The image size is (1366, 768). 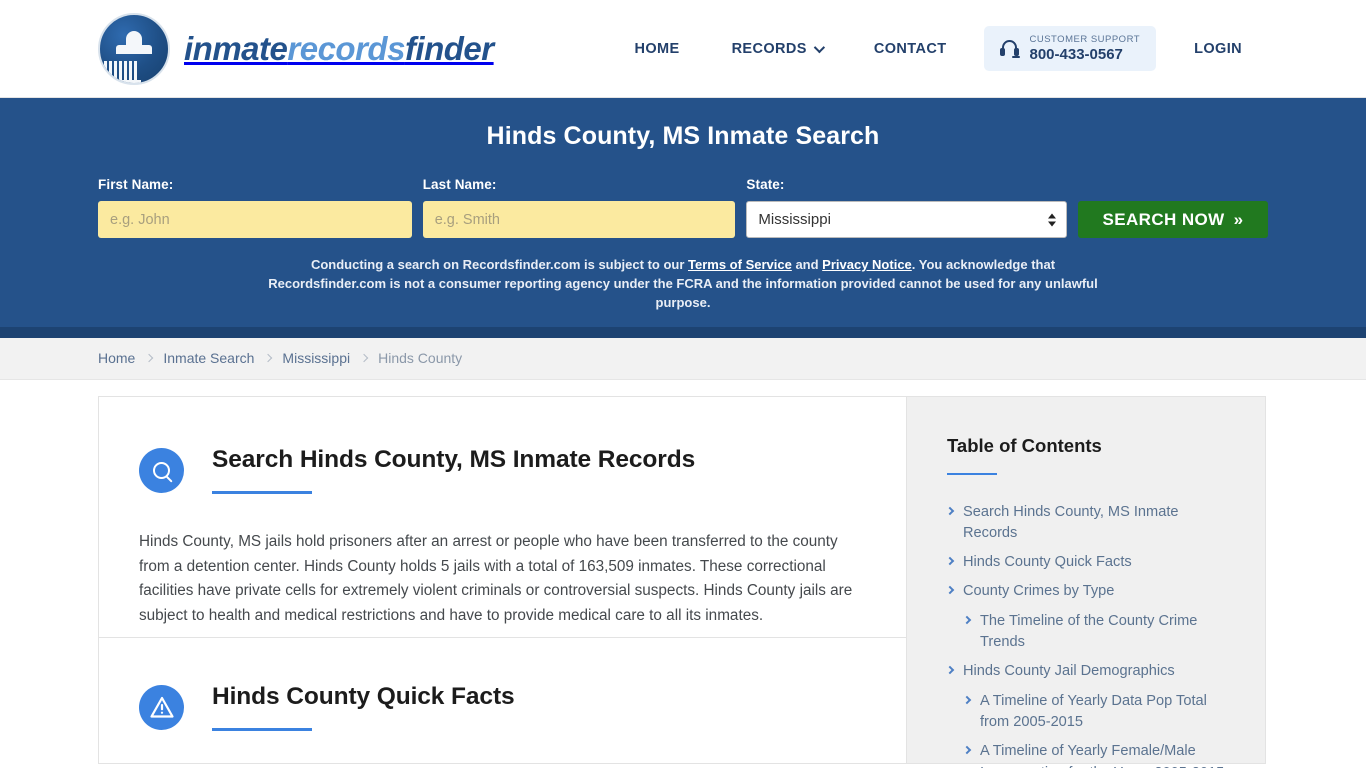 What do you see at coordinates (134, 48) in the screenshot?
I see `capitol-dome-icon` at bounding box center [134, 48].